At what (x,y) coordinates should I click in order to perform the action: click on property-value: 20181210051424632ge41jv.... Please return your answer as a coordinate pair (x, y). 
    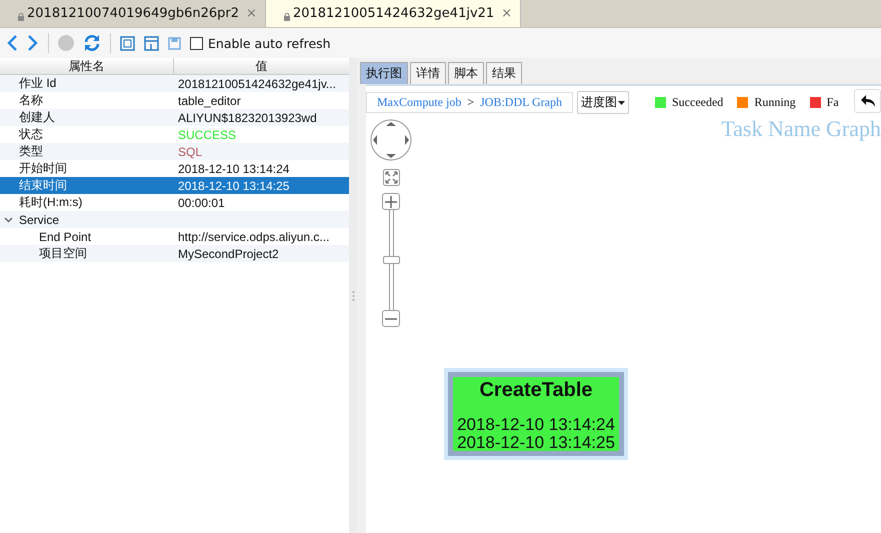
    Looking at the image, I should click on (256, 83).